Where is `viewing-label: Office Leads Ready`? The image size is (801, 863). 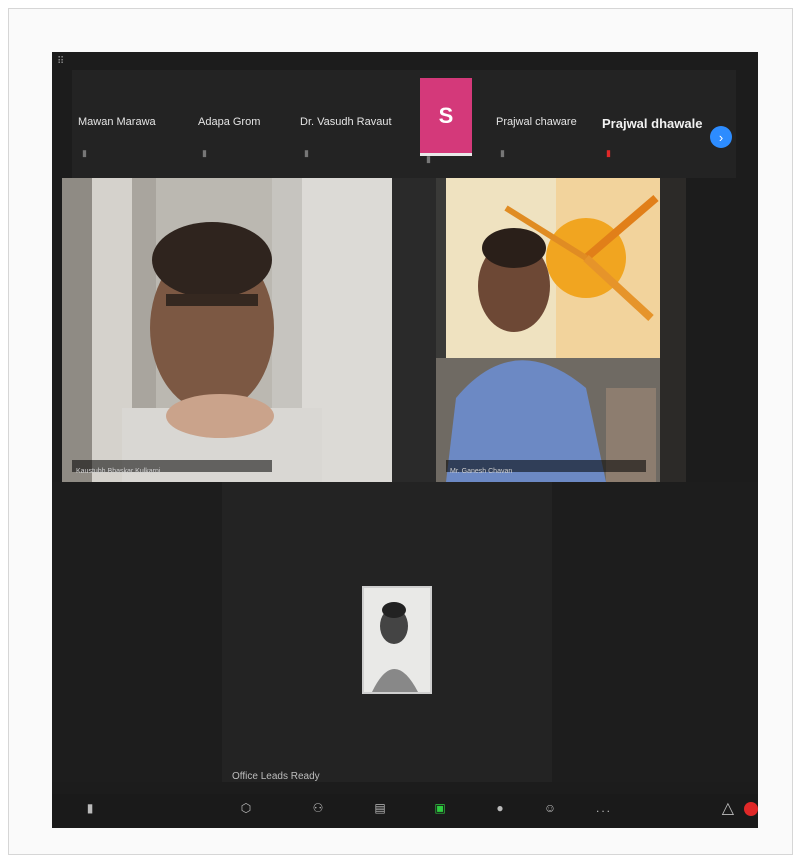
viewing-label: Office Leads Ready is located at coordinates (276, 776).